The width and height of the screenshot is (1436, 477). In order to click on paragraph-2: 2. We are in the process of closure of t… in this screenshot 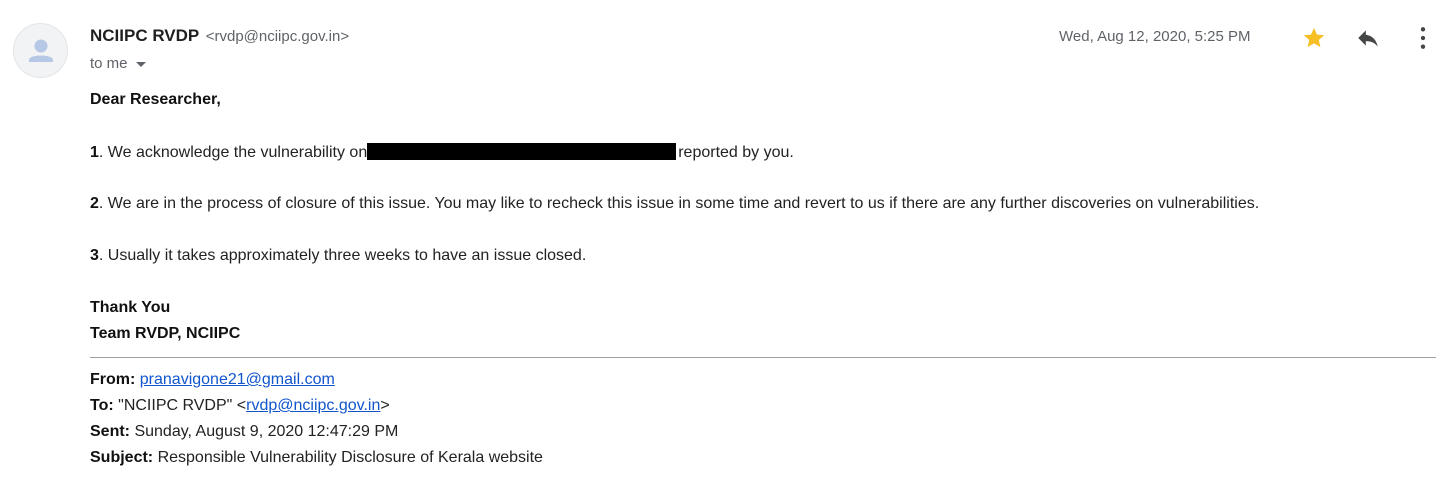, I will do `click(674, 204)`.